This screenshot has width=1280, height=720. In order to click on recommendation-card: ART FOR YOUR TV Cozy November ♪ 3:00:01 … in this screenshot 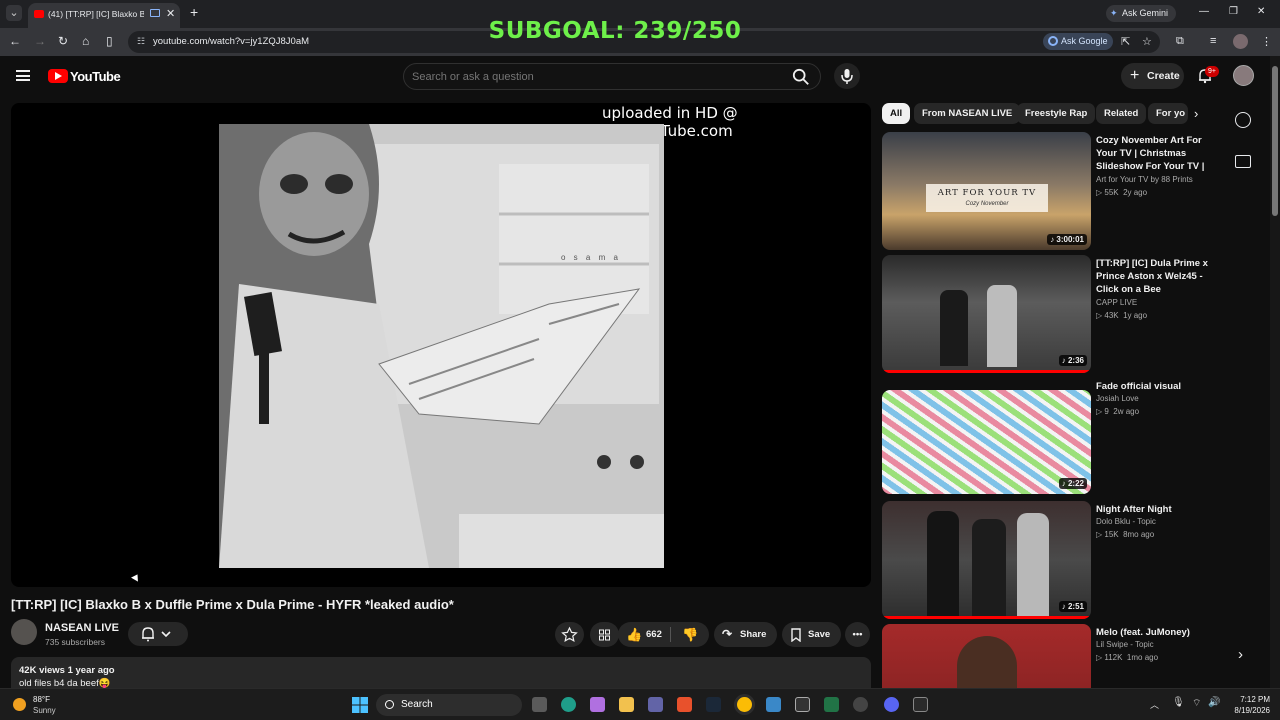, I will do `click(1052, 191)`.